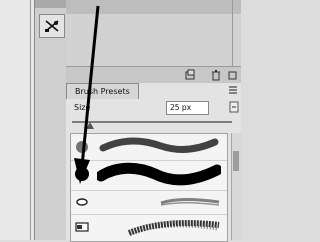  I want to click on panel-icon-row, so click(153, 75).